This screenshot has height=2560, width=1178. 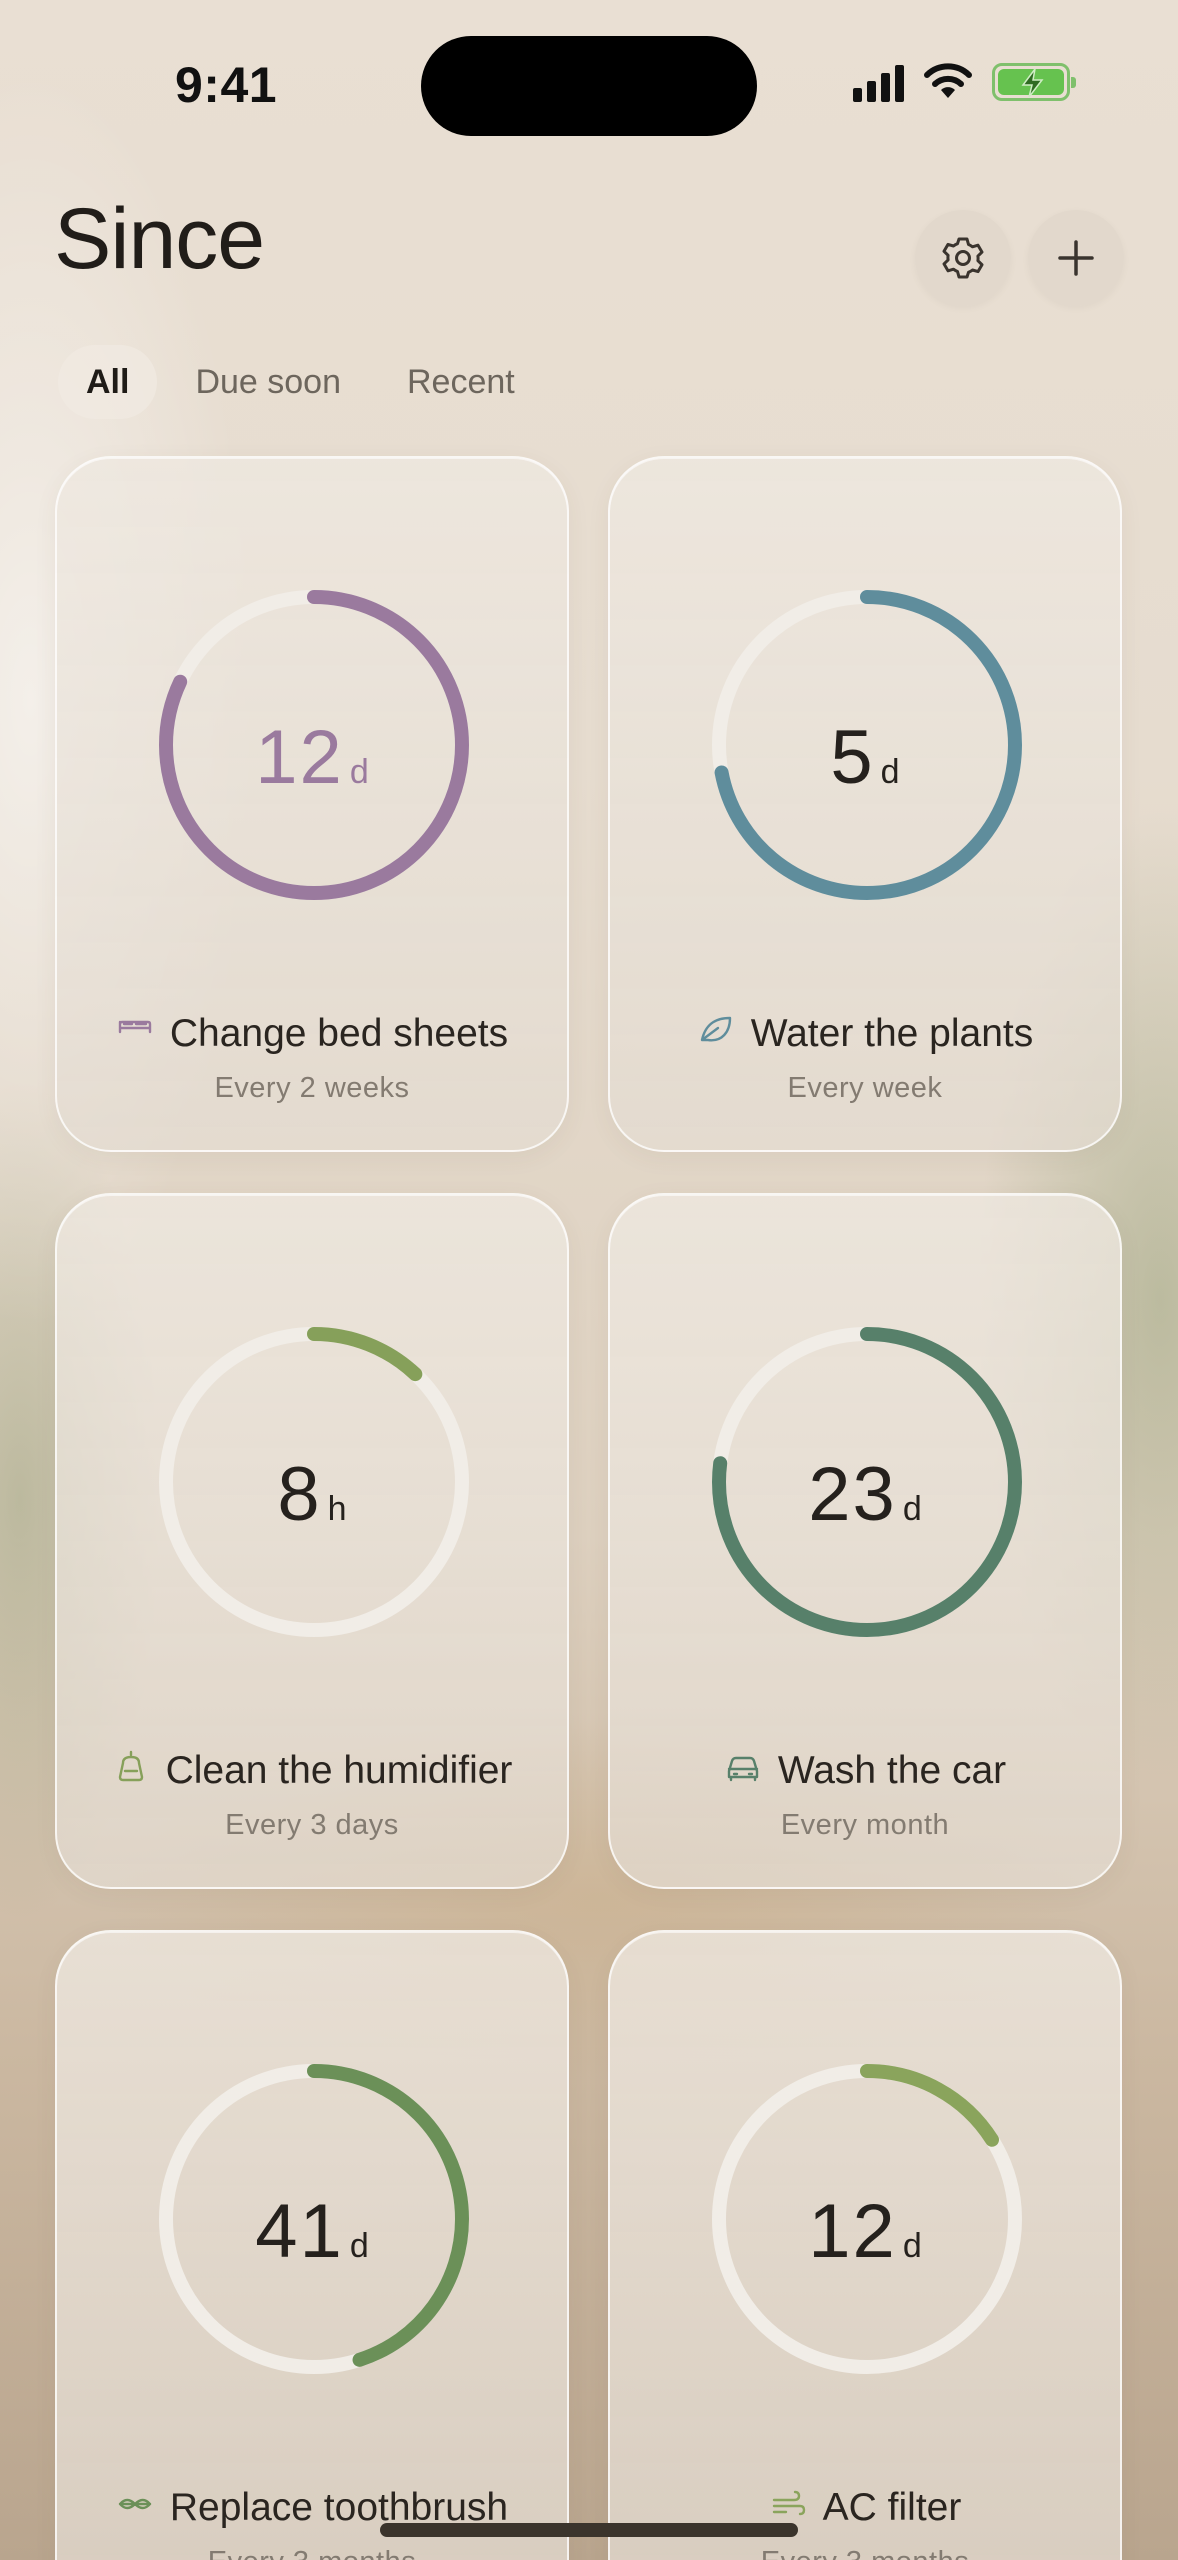 I want to click on settings-button, so click(x=963, y=258).